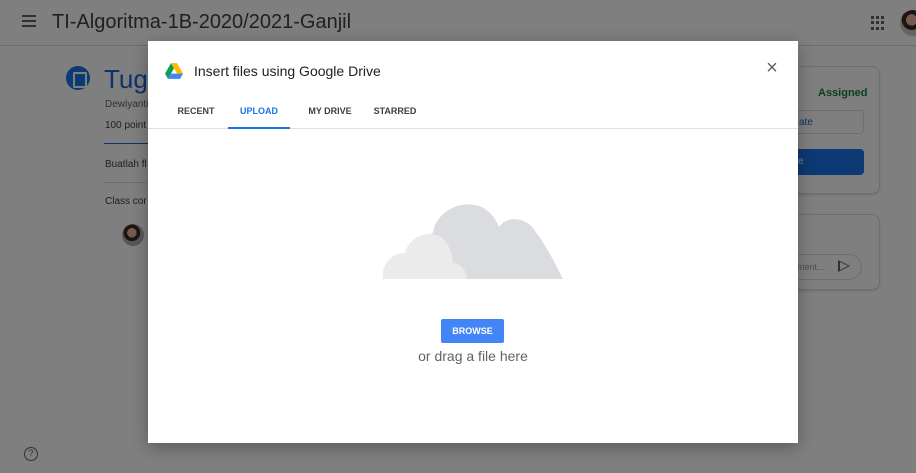  Describe the element at coordinates (259, 114) in the screenshot. I see `tab-upload: UPLOAD` at that location.